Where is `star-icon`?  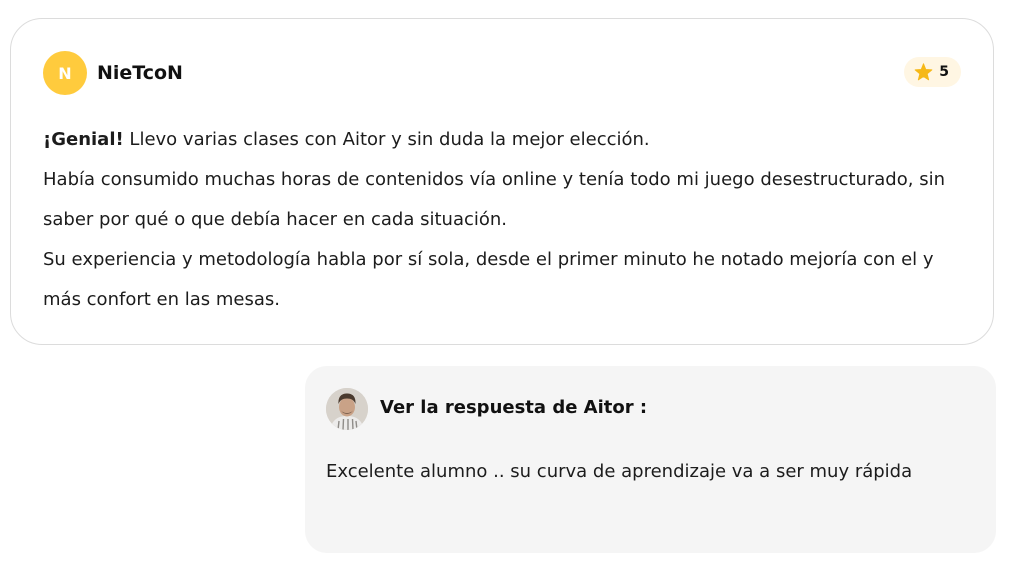
star-icon is located at coordinates (923, 72).